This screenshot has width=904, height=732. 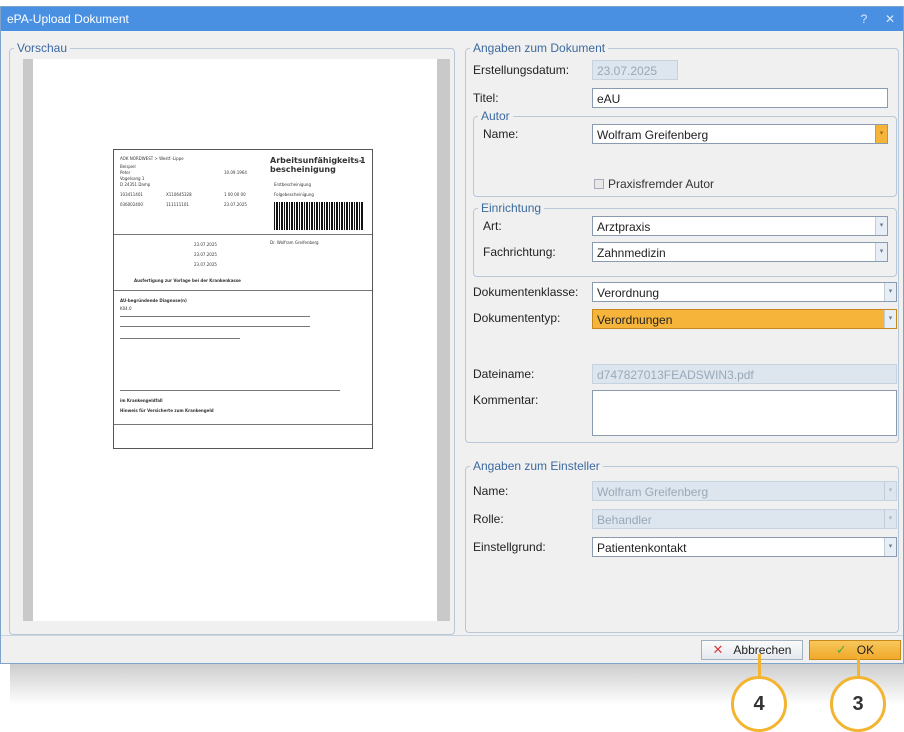 What do you see at coordinates (205, 254) in the screenshot?
I see `doc-date-2: 23.07.2025` at bounding box center [205, 254].